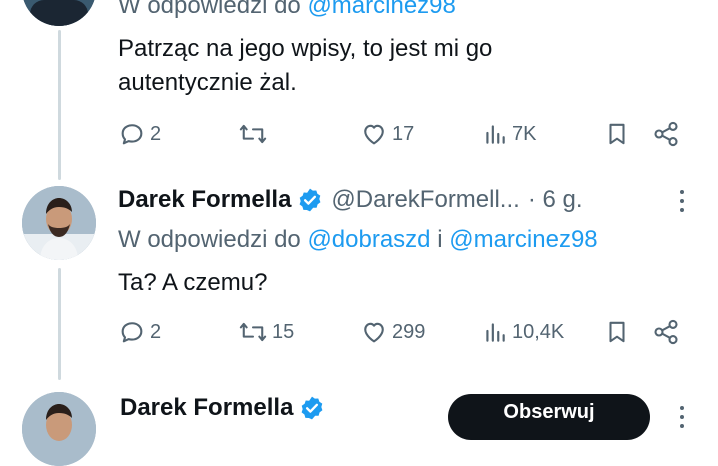  What do you see at coordinates (509, 134) in the screenshot?
I see `views-button: 7K` at bounding box center [509, 134].